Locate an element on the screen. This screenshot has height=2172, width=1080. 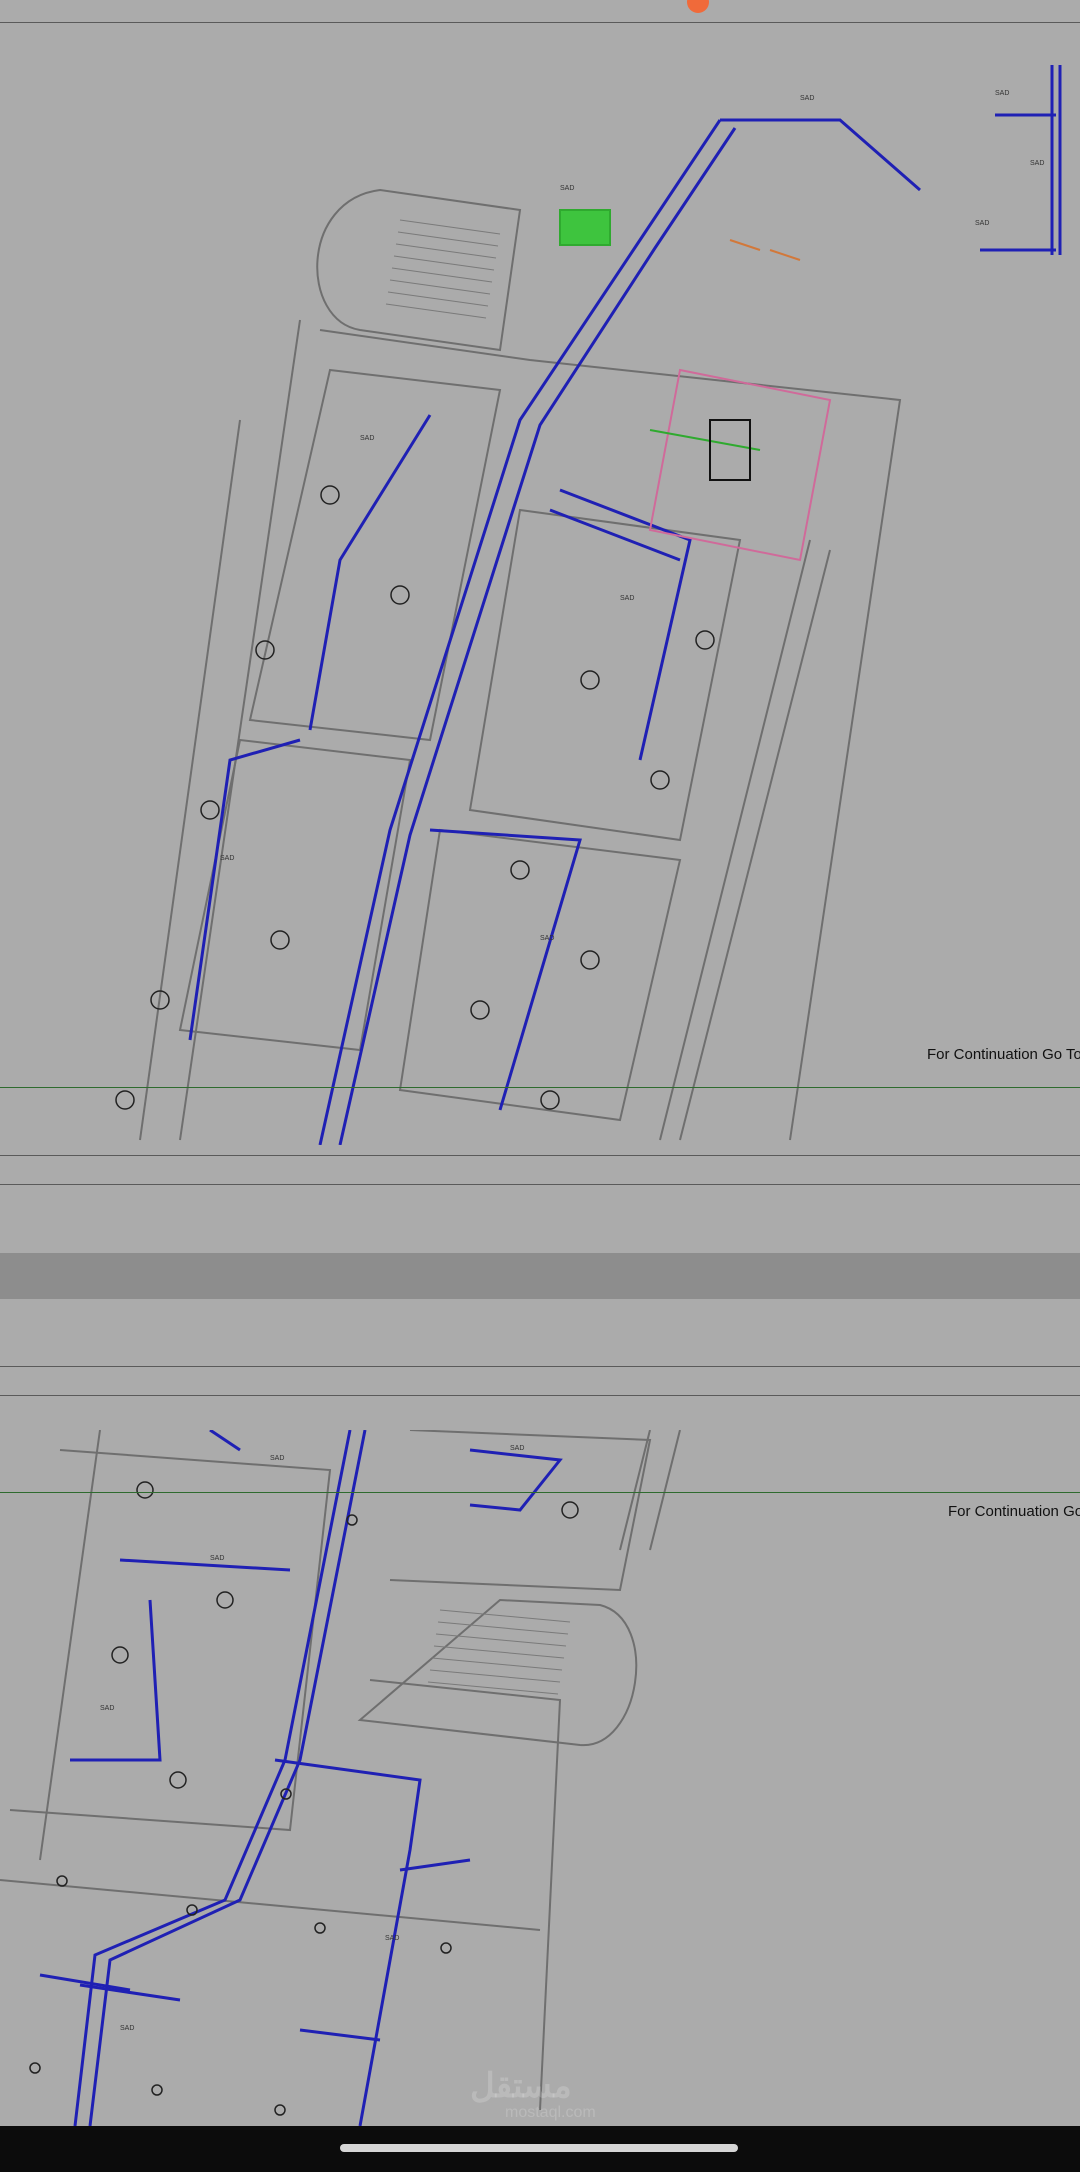
continuation-note-2: For Continuation Go T is located at coordinates (1014, 1511).